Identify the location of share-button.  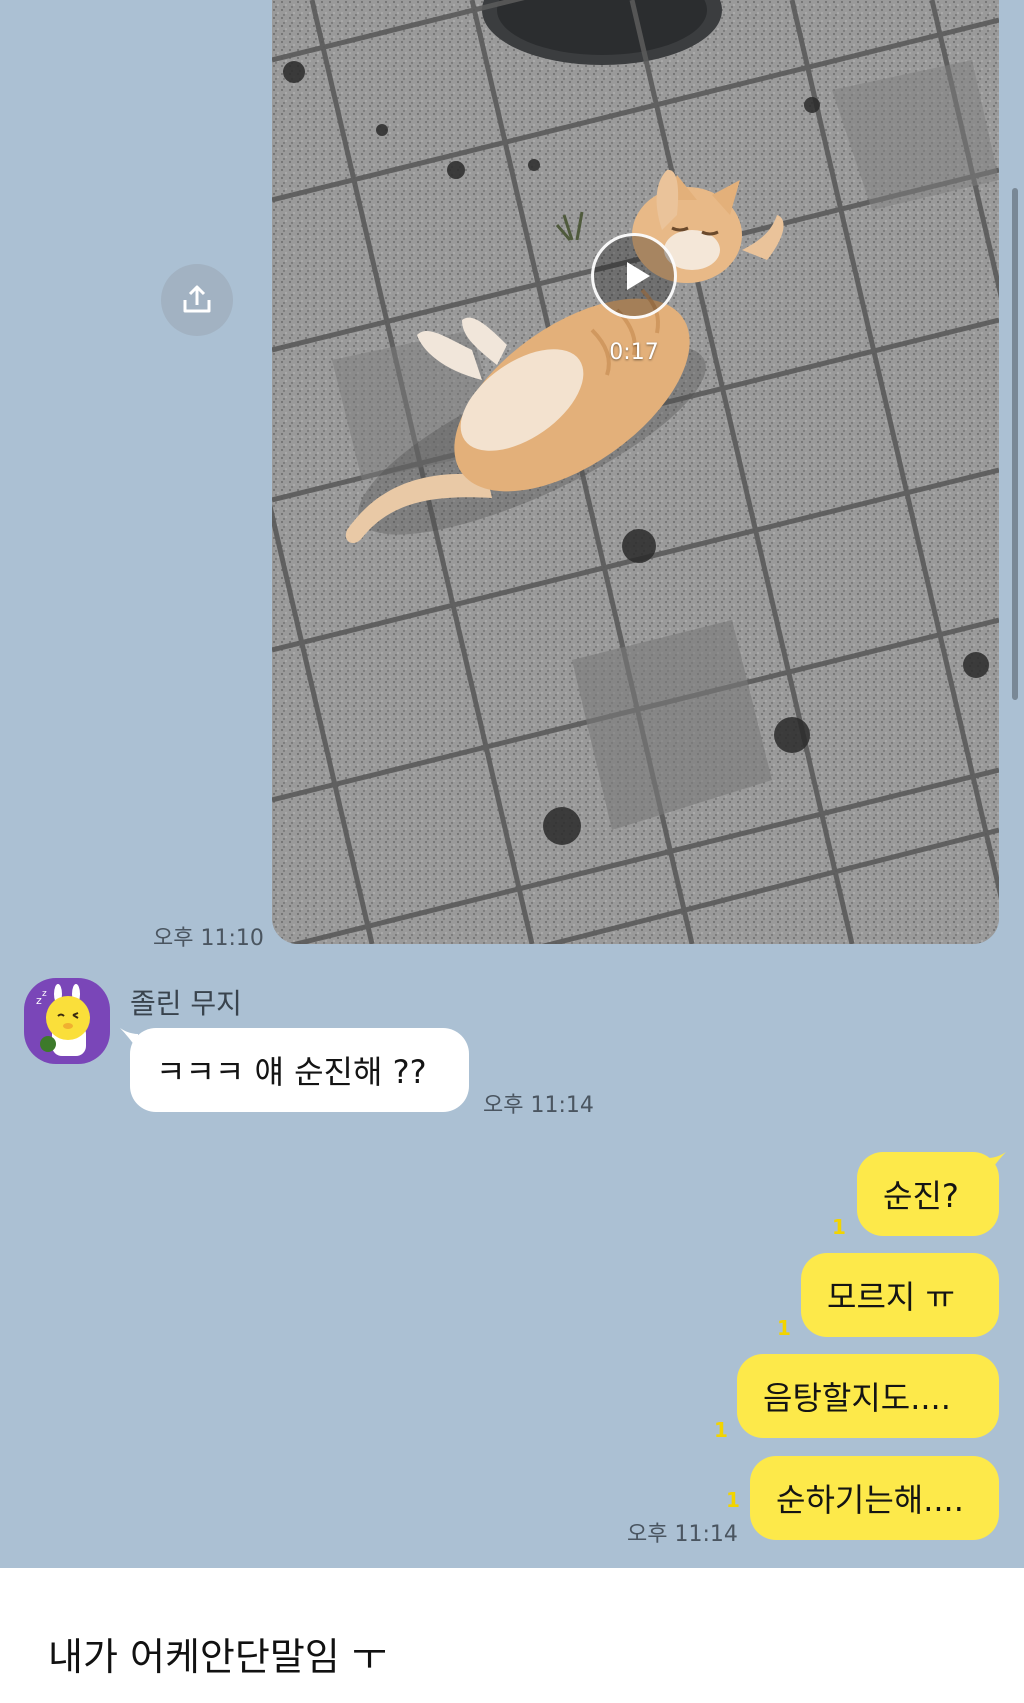
(197, 300).